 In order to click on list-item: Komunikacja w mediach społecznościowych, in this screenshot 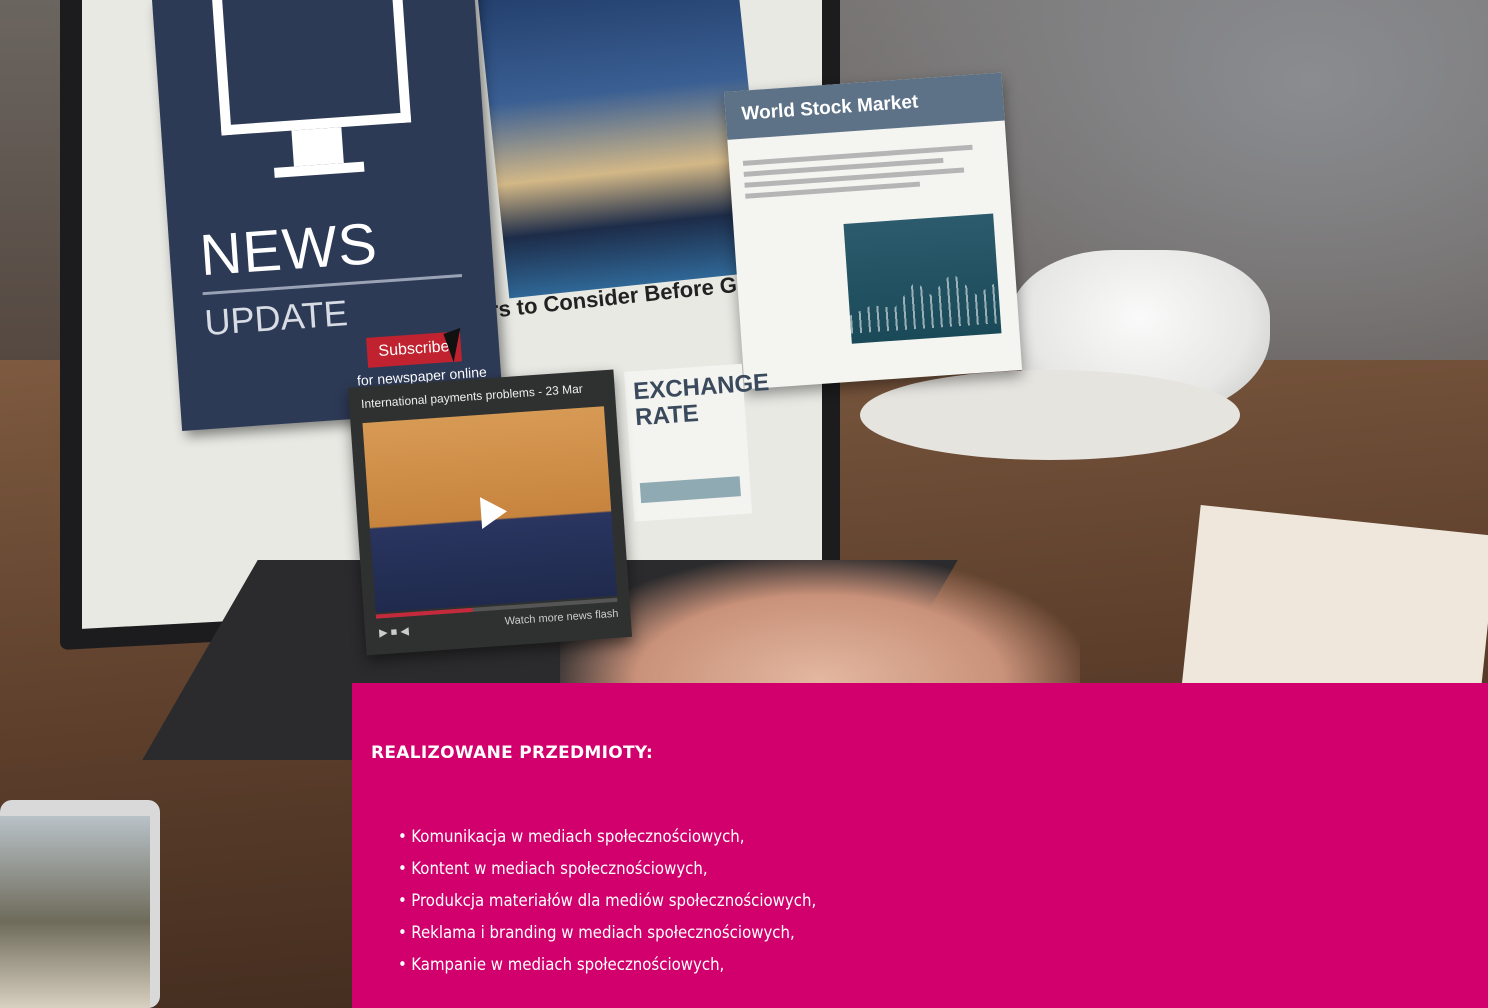, I will do `click(607, 837)`.